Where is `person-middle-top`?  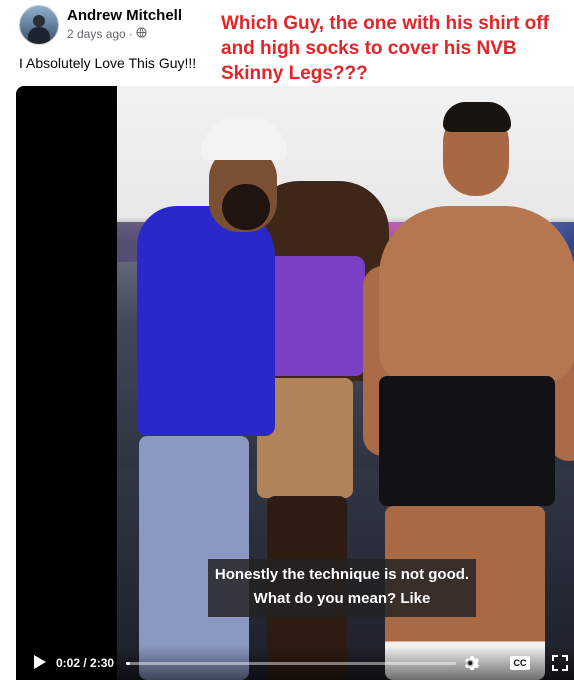 person-middle-top is located at coordinates (315, 316).